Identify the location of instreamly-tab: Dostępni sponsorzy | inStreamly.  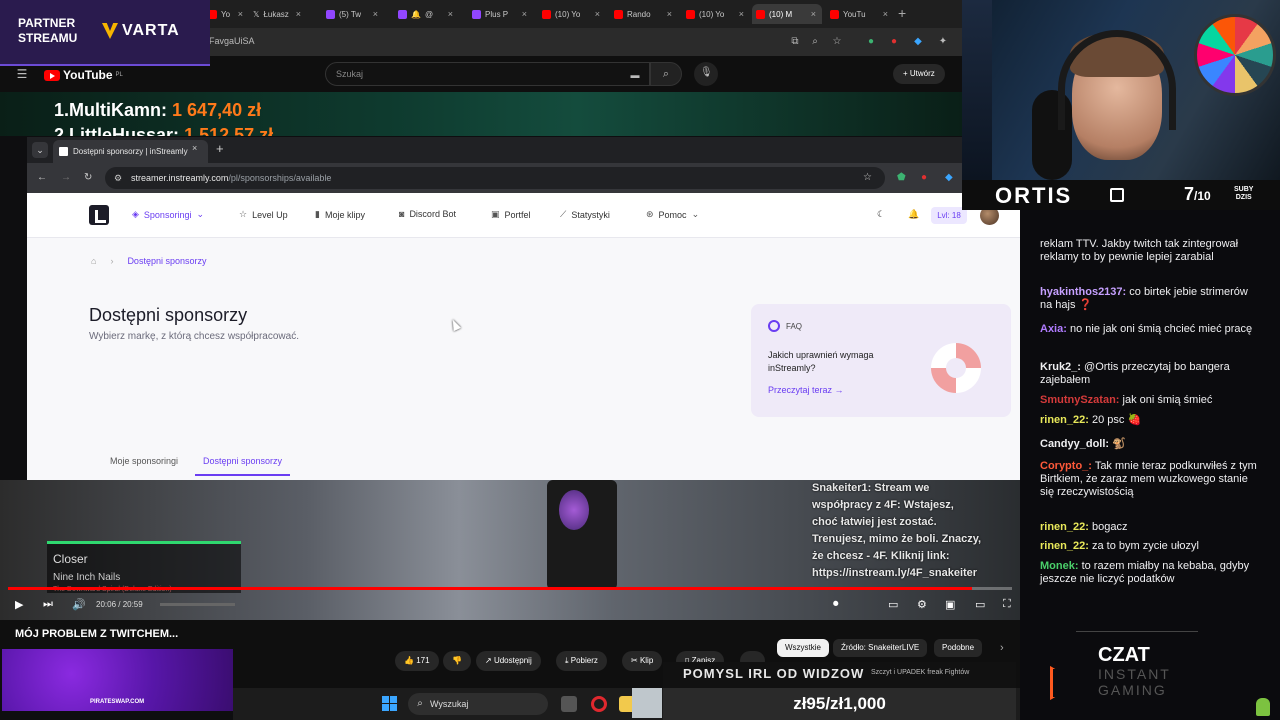
(130, 151).